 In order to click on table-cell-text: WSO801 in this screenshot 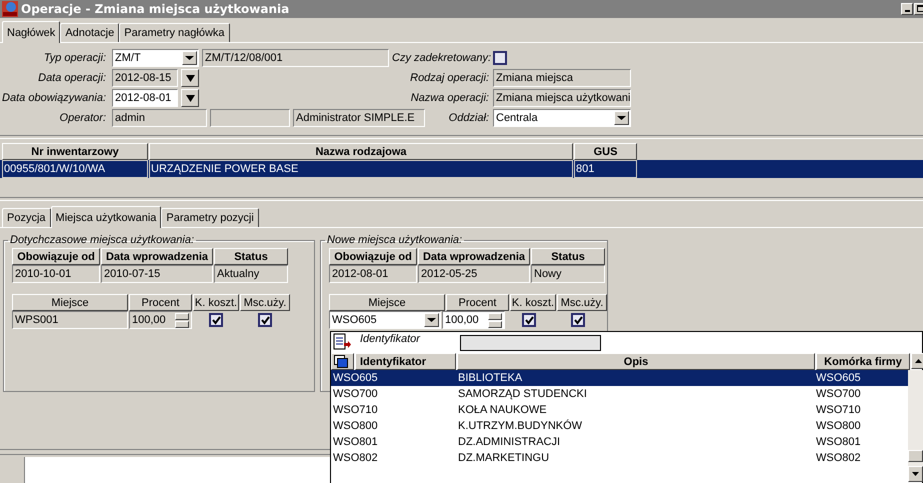, I will do `click(356, 442)`.